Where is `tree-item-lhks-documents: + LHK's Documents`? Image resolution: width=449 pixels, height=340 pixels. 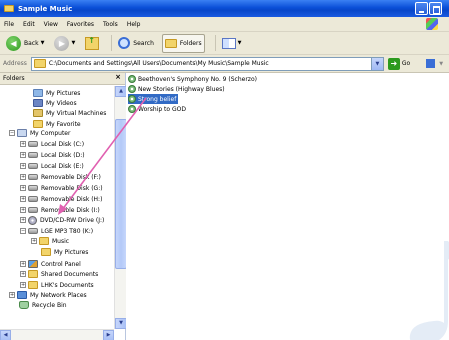 tree-item-lhks-documents: + LHK's Documents is located at coordinates (57, 285).